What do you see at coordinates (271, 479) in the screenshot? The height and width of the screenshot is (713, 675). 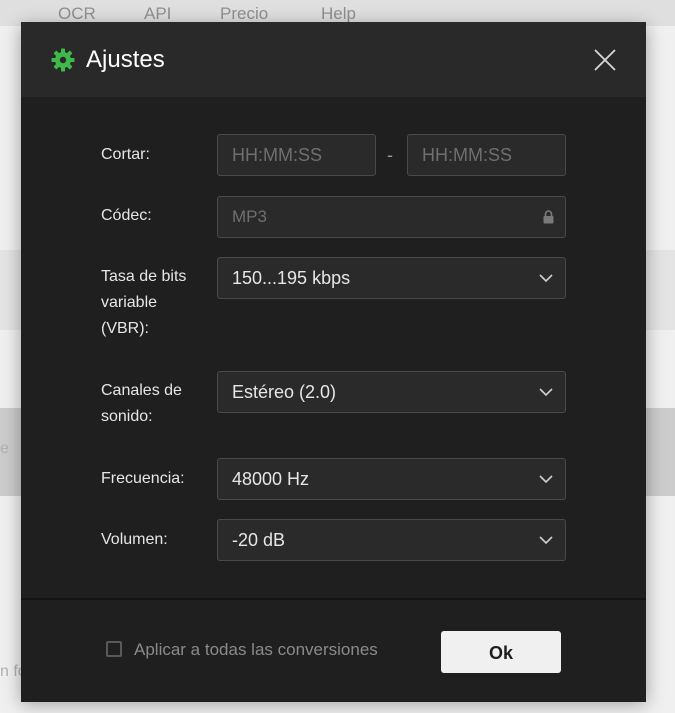 I see `frequency-value: 48000 Hz` at bounding box center [271, 479].